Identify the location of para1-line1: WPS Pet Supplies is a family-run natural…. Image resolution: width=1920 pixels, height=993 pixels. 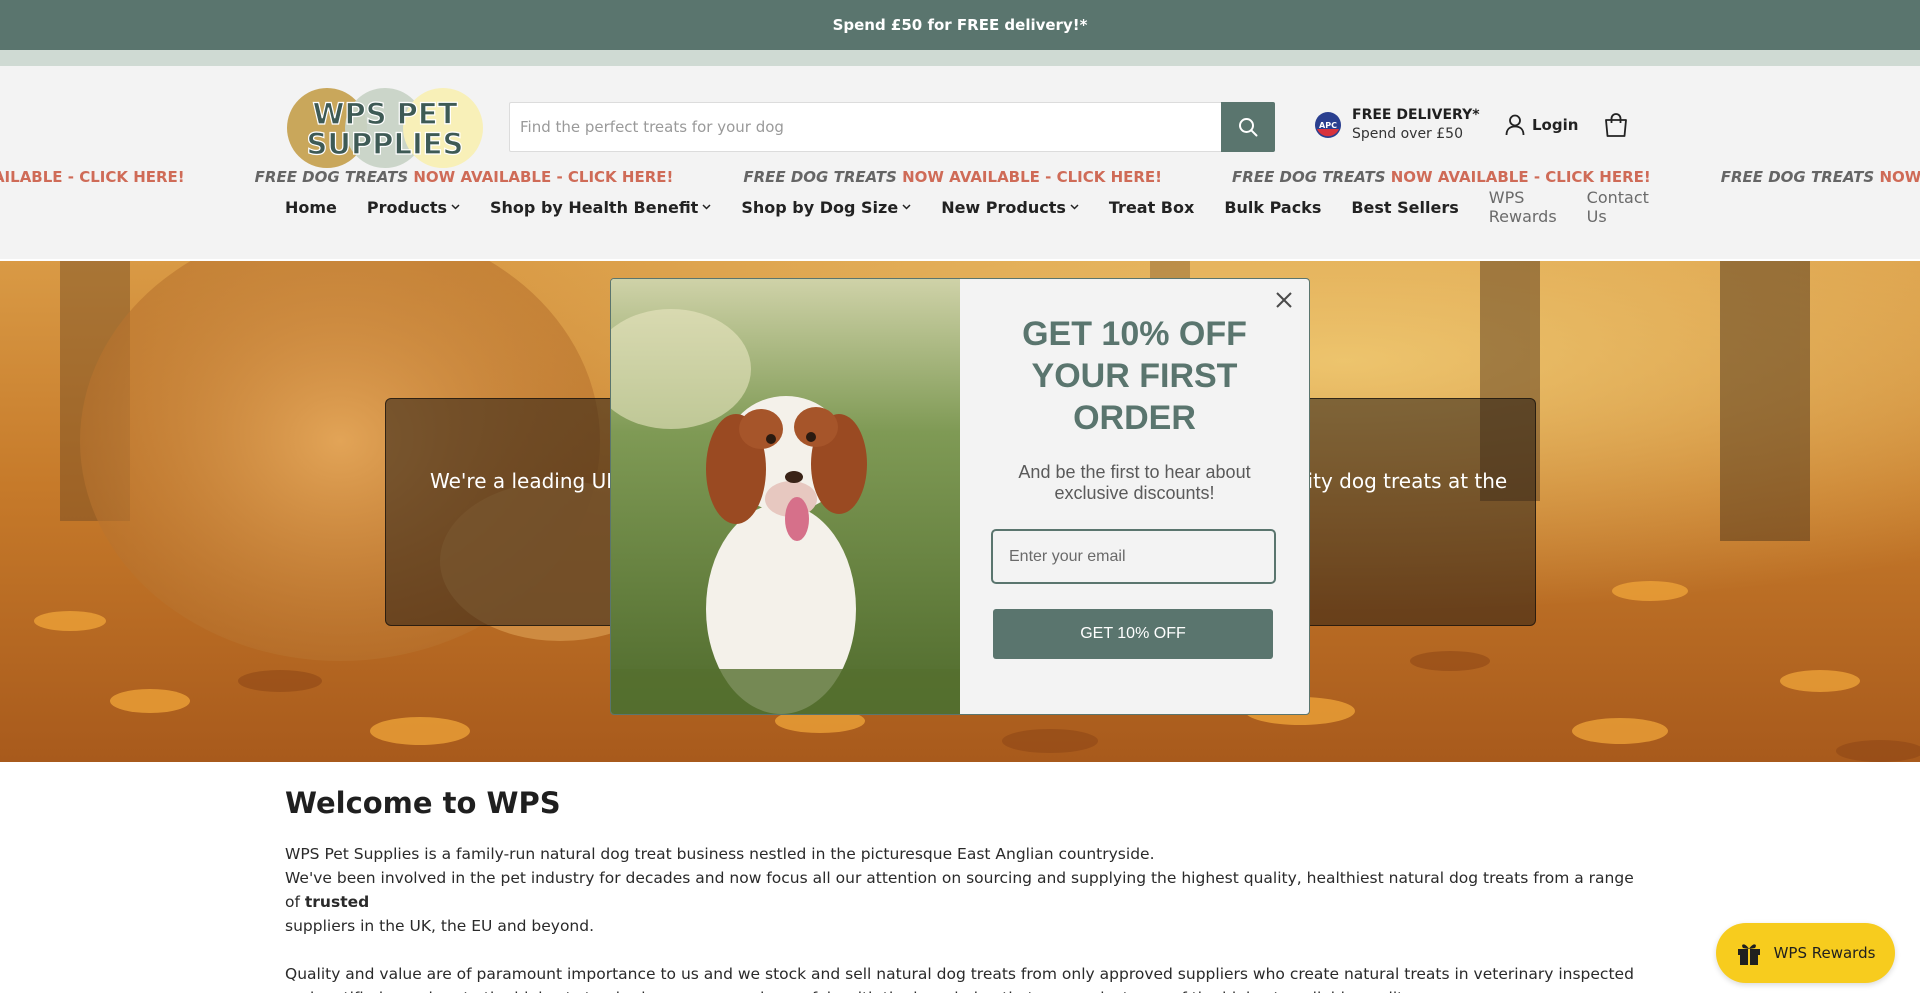
(720, 854).